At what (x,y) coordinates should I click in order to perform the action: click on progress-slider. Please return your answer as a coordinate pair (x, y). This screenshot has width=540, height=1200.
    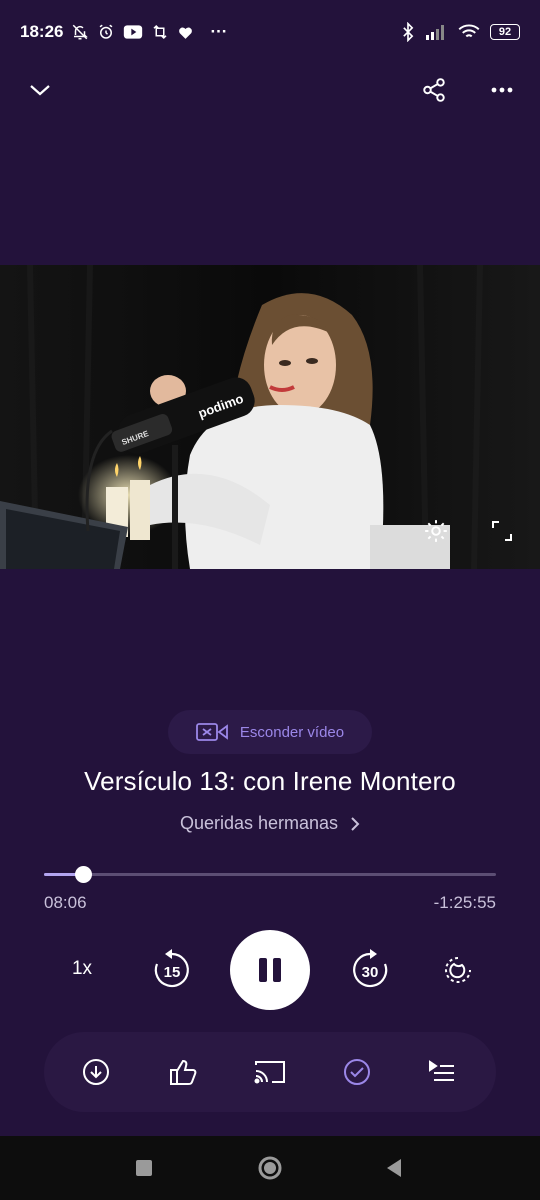
    Looking at the image, I should click on (270, 874).